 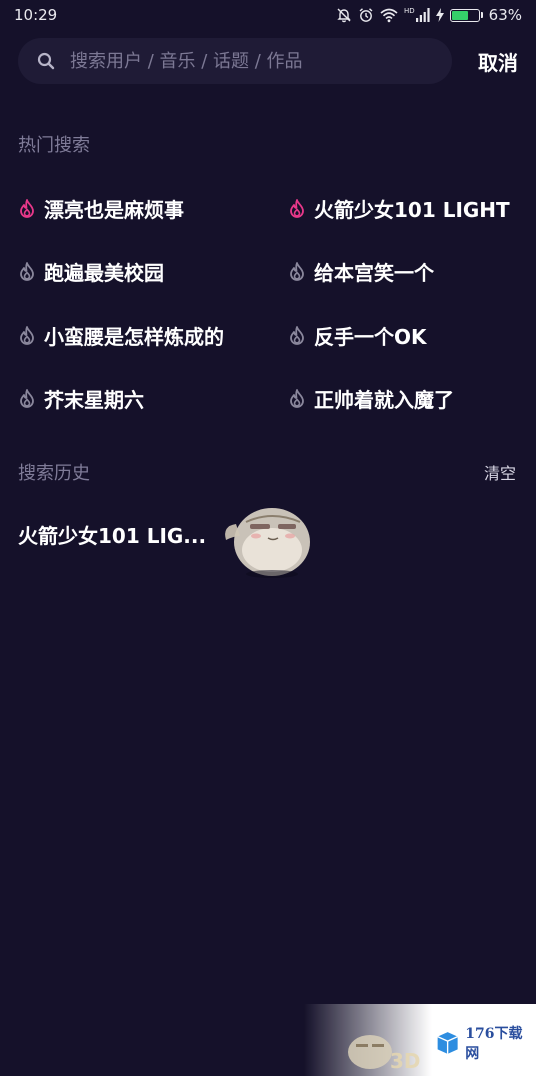 What do you see at coordinates (460, 15) in the screenshot?
I see `battery-fill` at bounding box center [460, 15].